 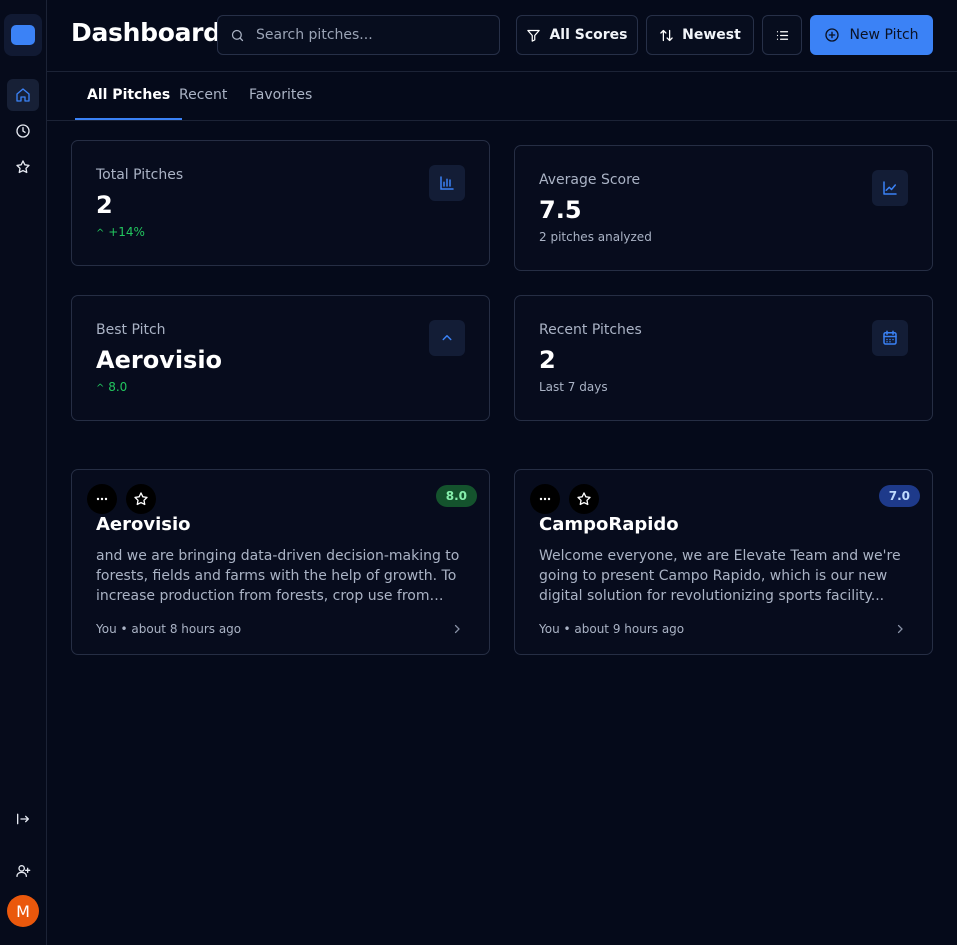 I want to click on pitch-meta: You • about 8 hours ago, so click(x=169, y=629).